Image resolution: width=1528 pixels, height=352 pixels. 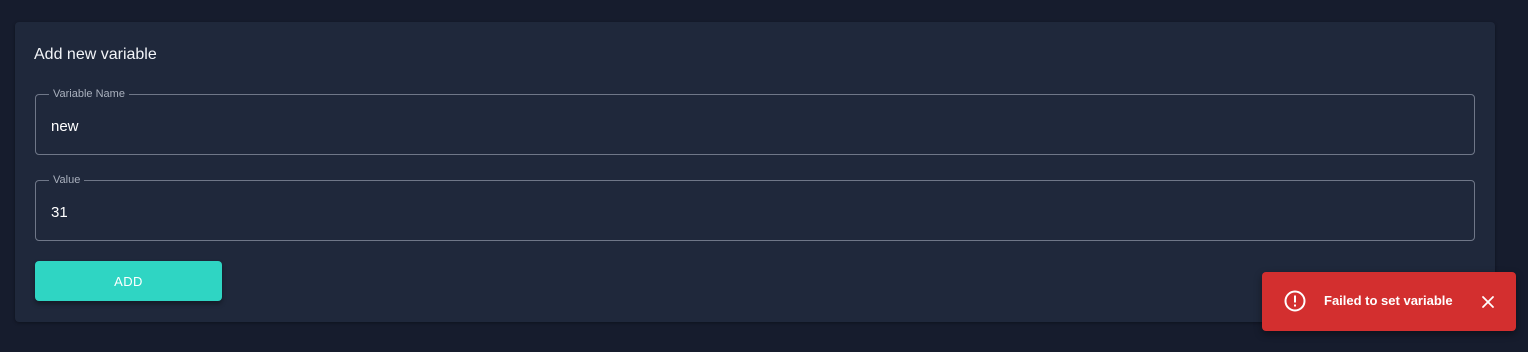 I want to click on value-input, so click(x=751, y=212).